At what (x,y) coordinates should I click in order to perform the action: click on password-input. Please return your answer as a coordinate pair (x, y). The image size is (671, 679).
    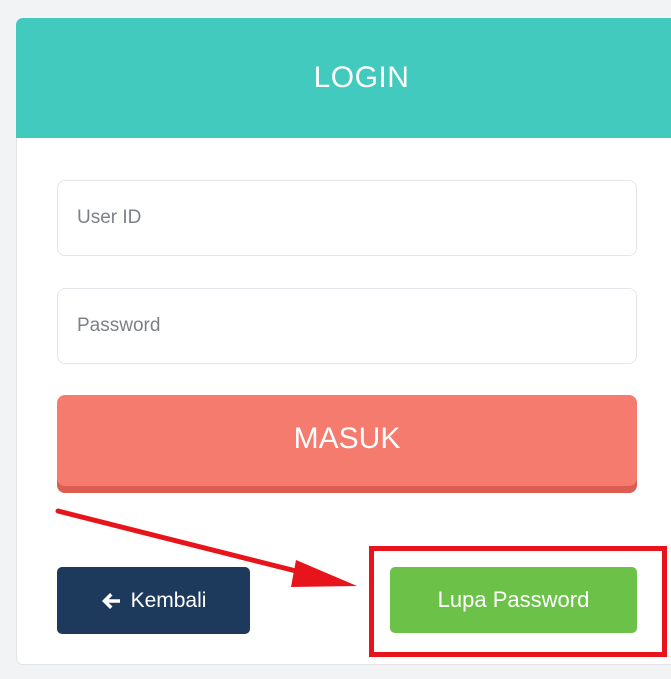
    Looking at the image, I should click on (347, 326).